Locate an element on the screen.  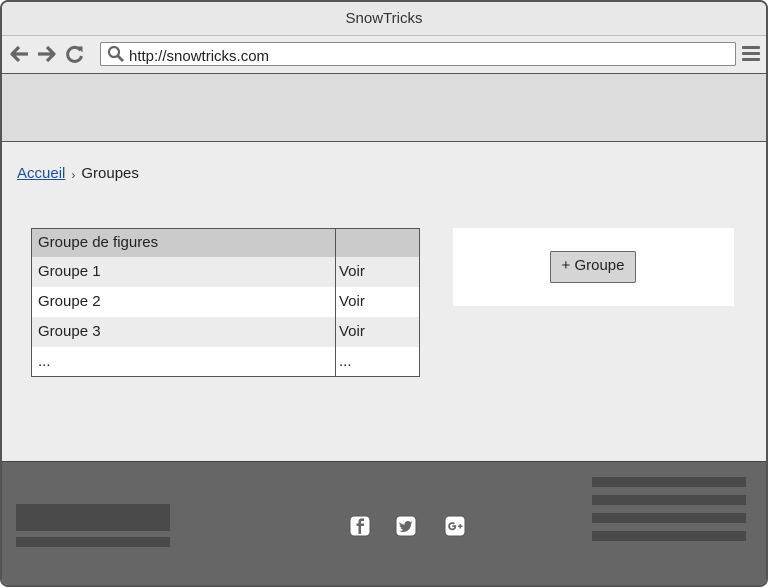
column-header-groups: Groupe de figures is located at coordinates (183, 242).